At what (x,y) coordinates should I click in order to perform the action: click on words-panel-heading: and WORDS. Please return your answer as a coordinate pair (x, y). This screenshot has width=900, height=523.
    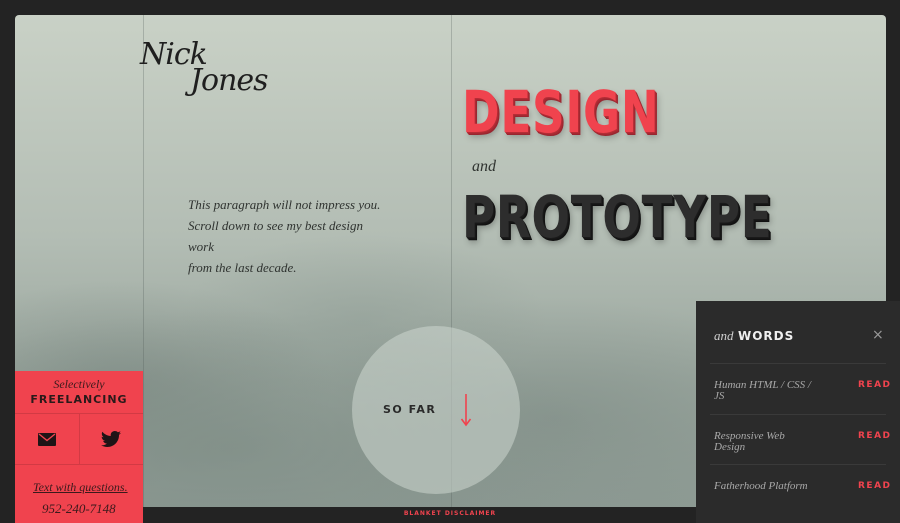
    Looking at the image, I should click on (754, 336).